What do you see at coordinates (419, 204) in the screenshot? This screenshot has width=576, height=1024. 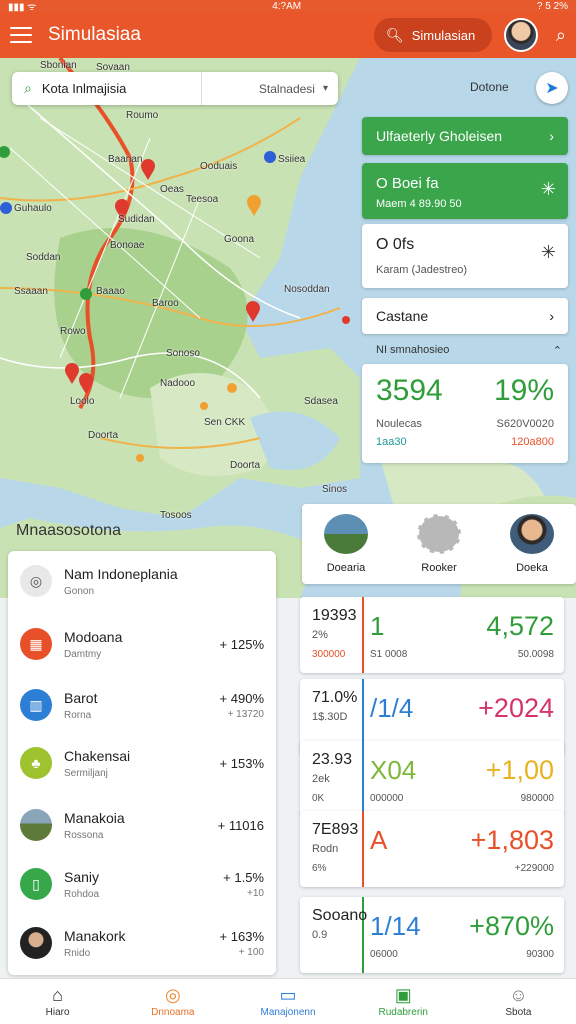 I see `highlight-card-subtitle: Maem 4 89.90 50` at bounding box center [419, 204].